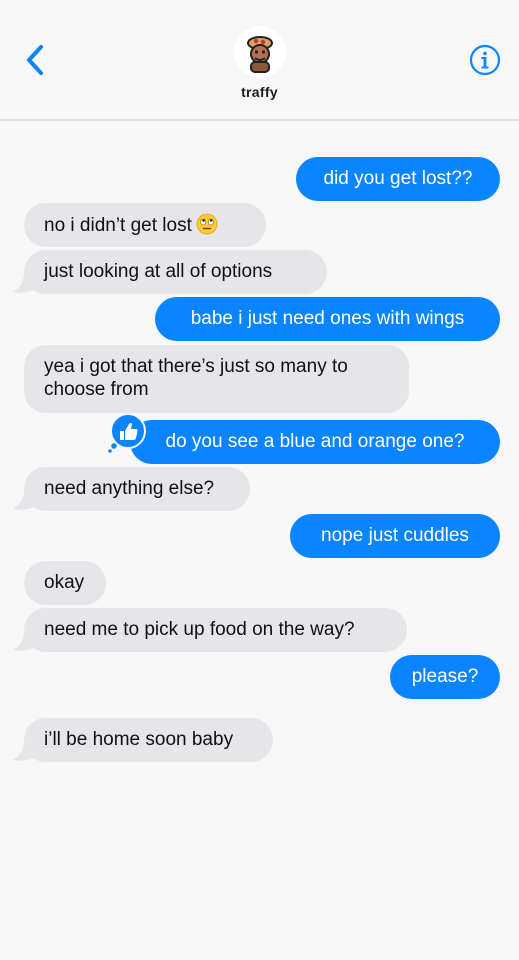 The height and width of the screenshot is (960, 519). What do you see at coordinates (215, 630) in the screenshot?
I see `message-bubble-received: need me to pick up food on the way?` at bounding box center [215, 630].